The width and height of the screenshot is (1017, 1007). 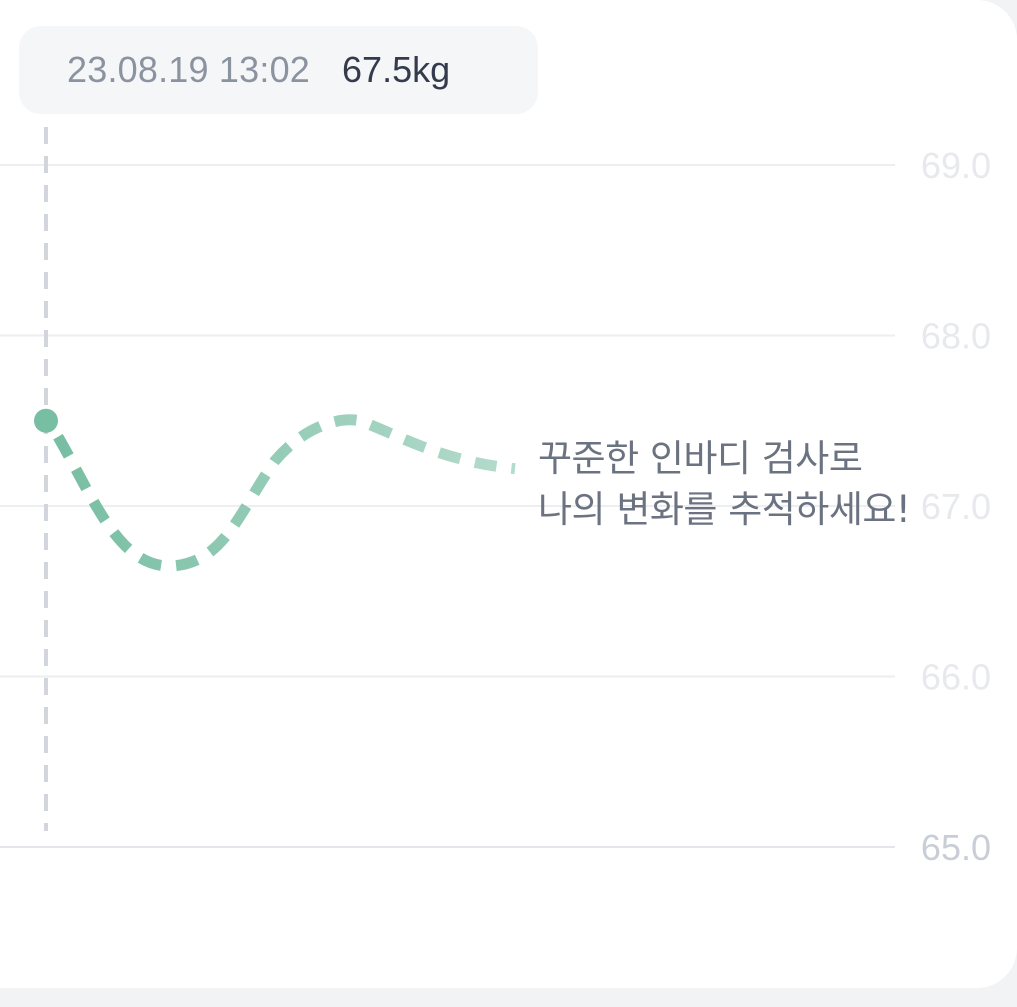 I want to click on sample-trend-curve, so click(x=284, y=493).